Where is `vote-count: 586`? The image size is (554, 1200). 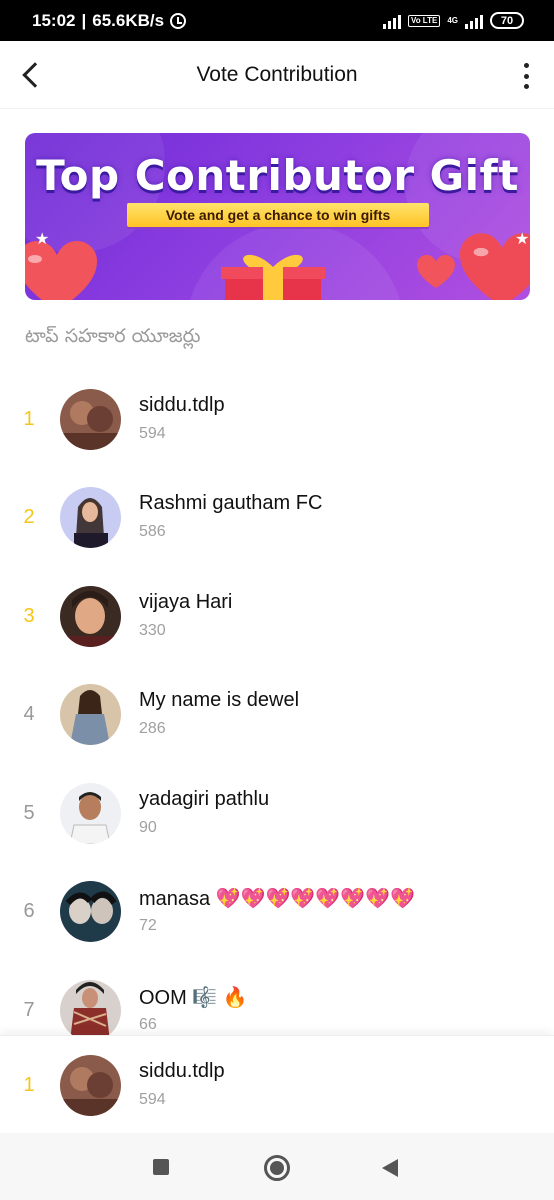
vote-count: 586 is located at coordinates (152, 531).